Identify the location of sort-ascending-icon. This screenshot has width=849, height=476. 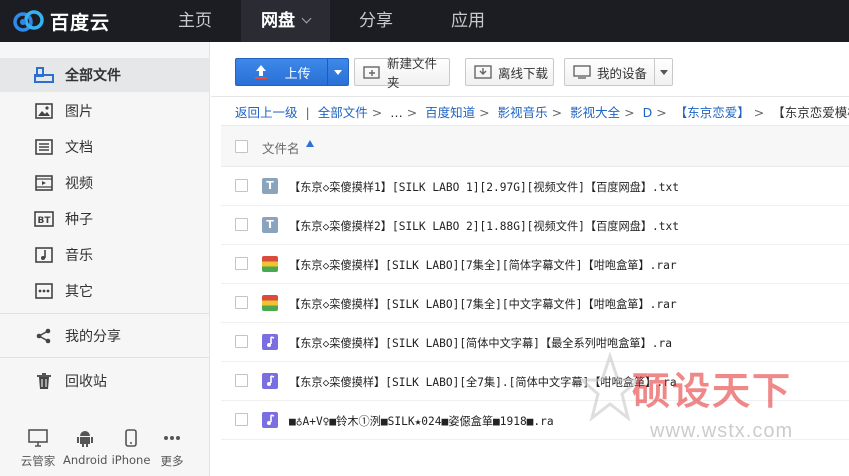
(310, 143).